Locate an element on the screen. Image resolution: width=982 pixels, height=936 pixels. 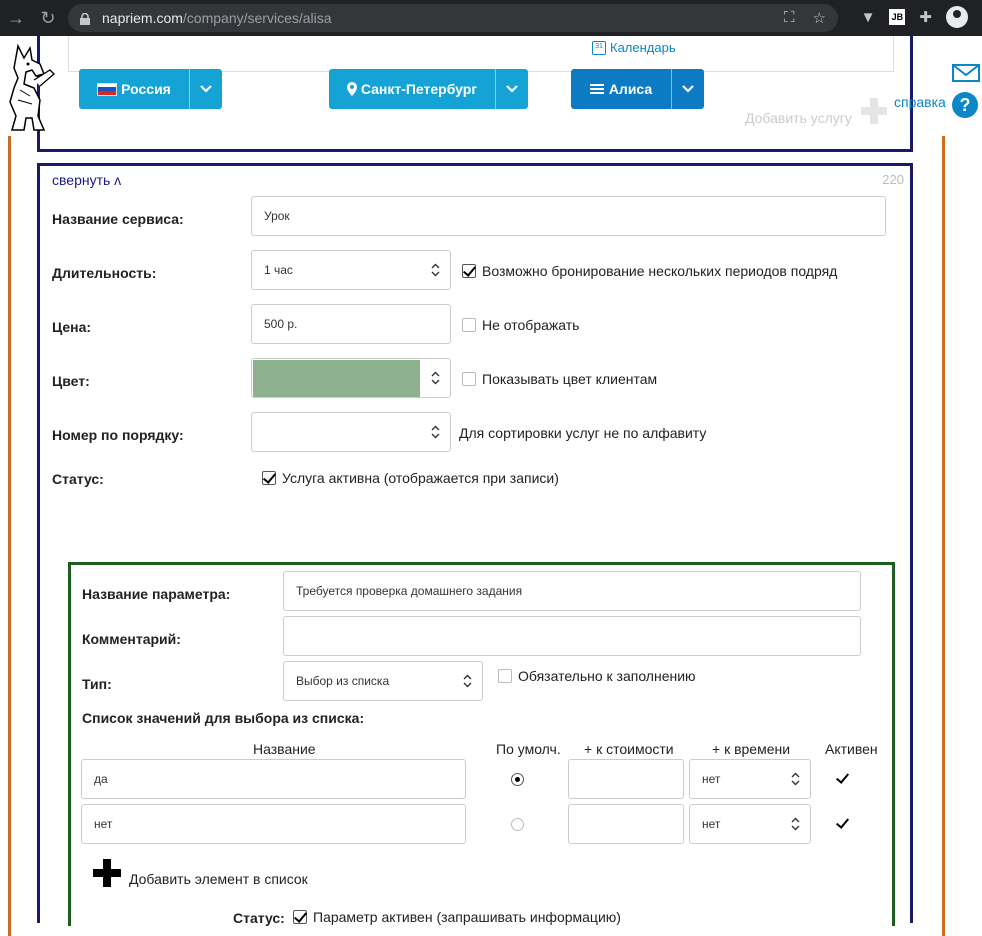
city-label: Санкт-Петербург is located at coordinates (419, 89).